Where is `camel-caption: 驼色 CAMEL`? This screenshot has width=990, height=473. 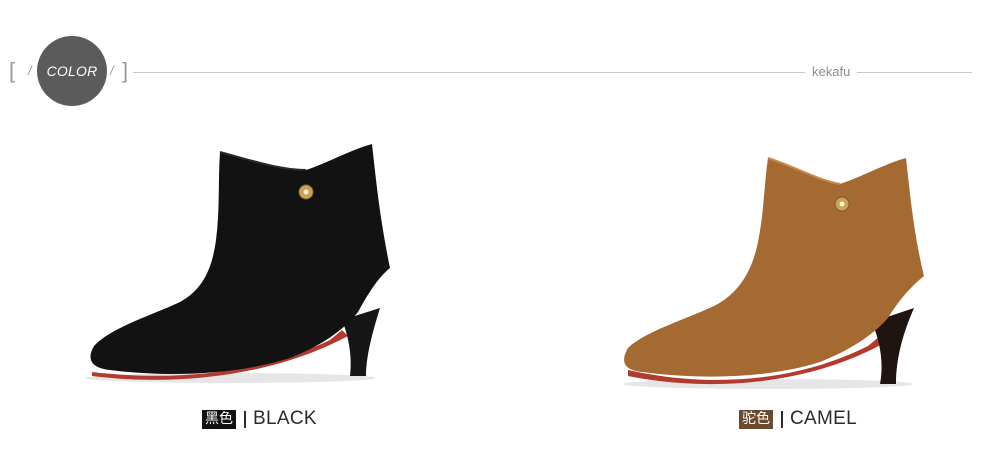
camel-caption: 驼色 CAMEL is located at coordinates (798, 419).